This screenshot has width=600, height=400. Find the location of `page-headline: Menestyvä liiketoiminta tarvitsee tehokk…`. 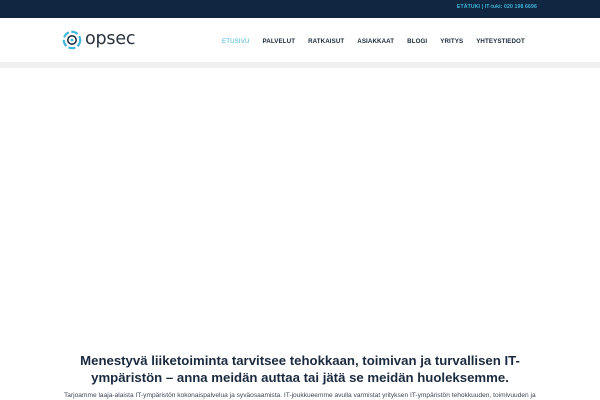

page-headline: Menestyvä liiketoiminta tarvitsee tehokk… is located at coordinates (300, 369).